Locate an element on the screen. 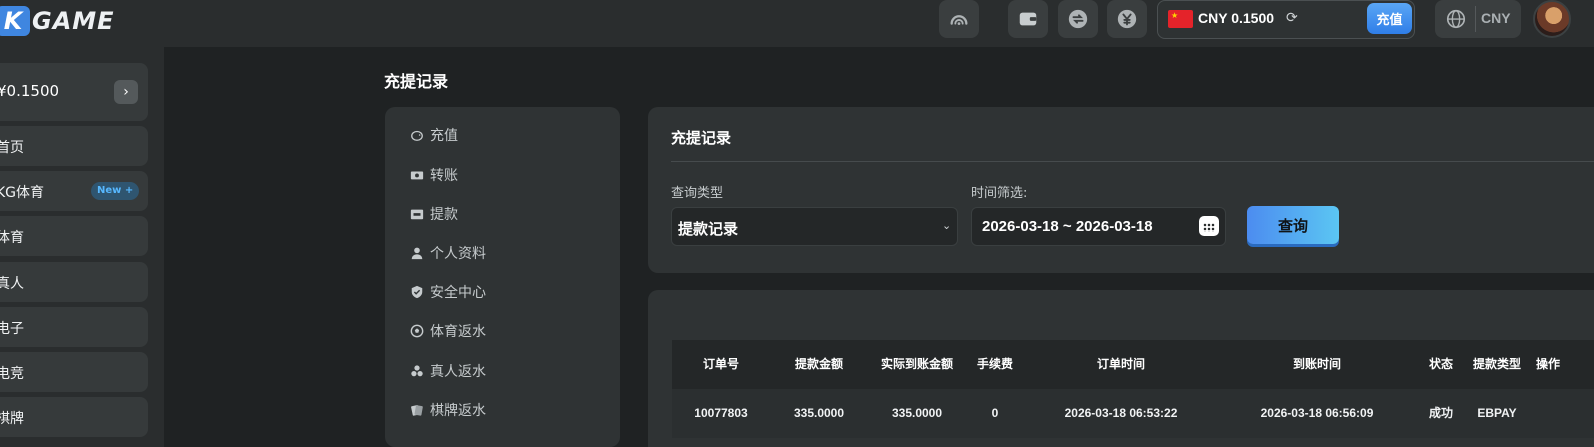 The width and height of the screenshot is (1594, 447). page-title: 充提记录 is located at coordinates (416, 81).